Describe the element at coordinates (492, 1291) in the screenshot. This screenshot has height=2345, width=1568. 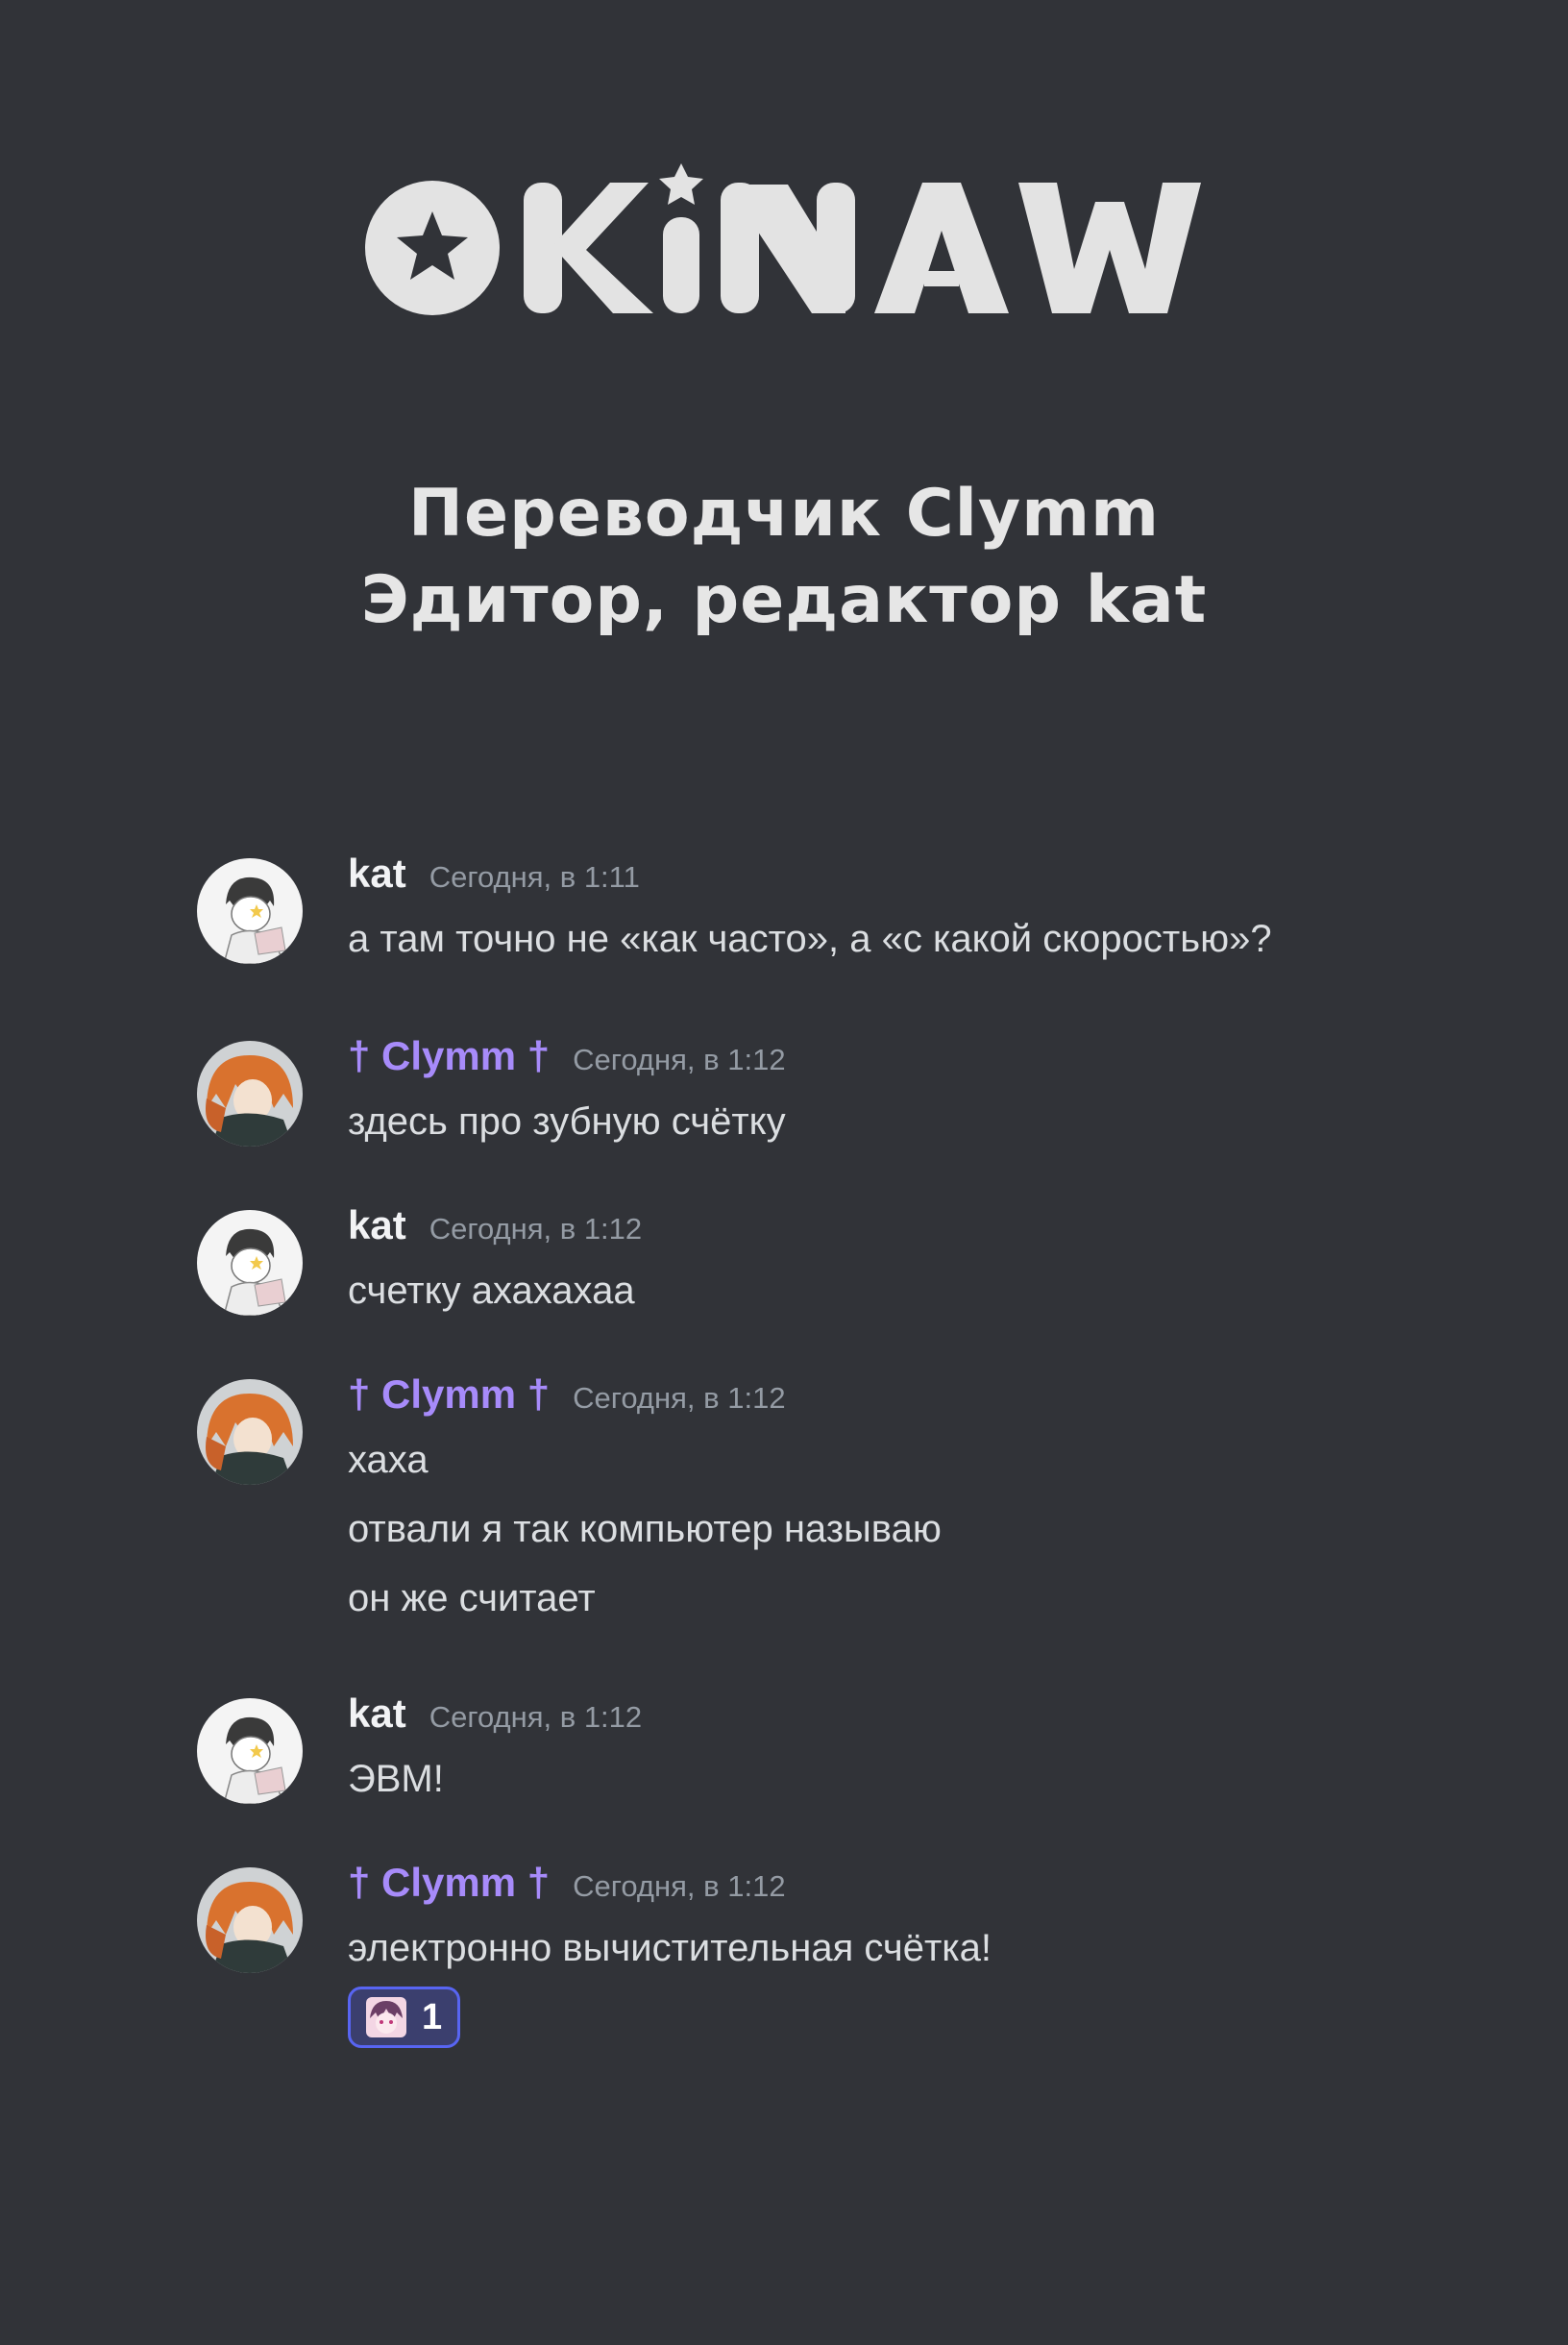
I see `message-text: счетку ахахахаа` at that location.